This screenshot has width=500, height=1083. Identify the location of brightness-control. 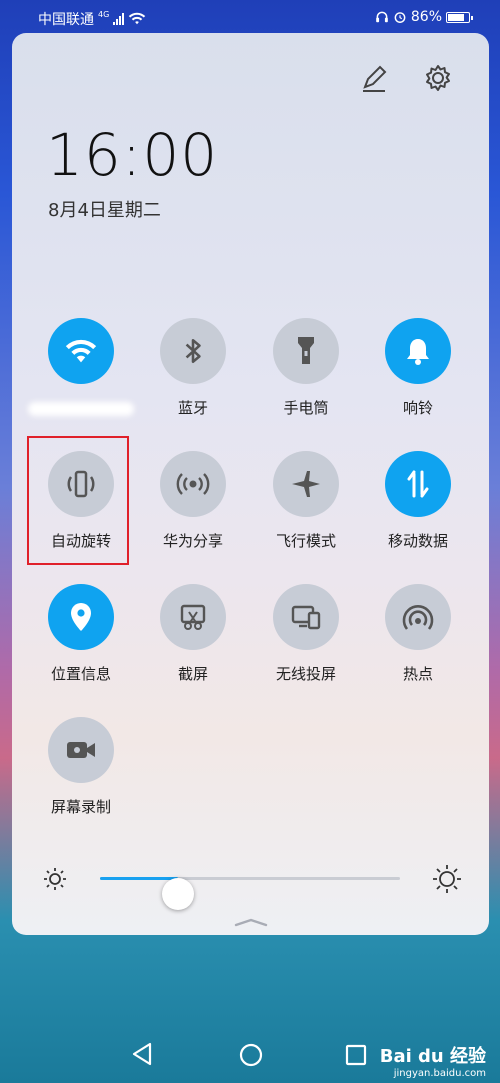
(252, 886).